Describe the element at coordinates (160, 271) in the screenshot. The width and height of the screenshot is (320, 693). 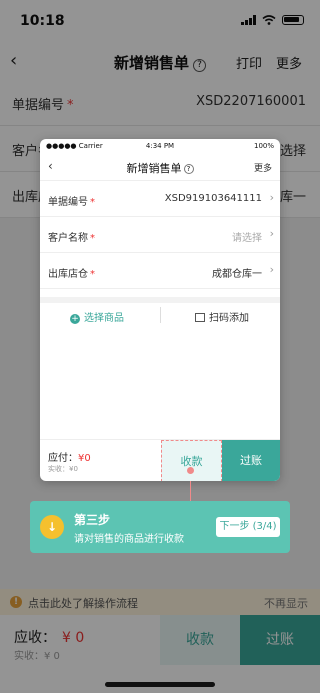
I see `preview-warehouse-row: 出库店仓 * 成都仓库一 ›` at that location.